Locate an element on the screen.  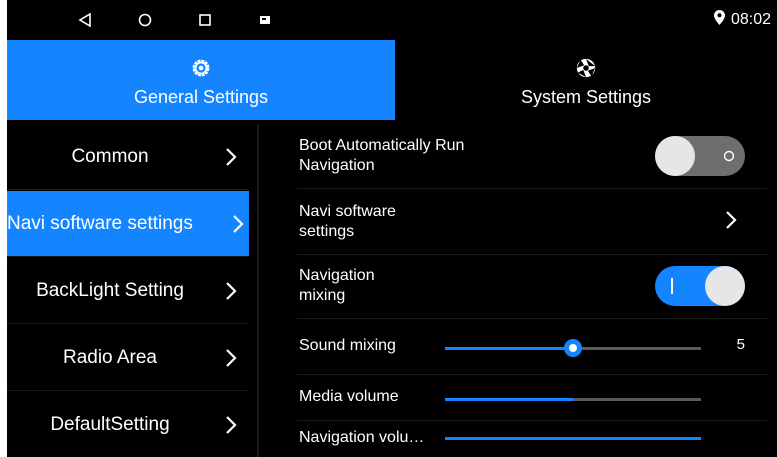
sidebar-item-label: Radio Area is located at coordinates (109, 357).